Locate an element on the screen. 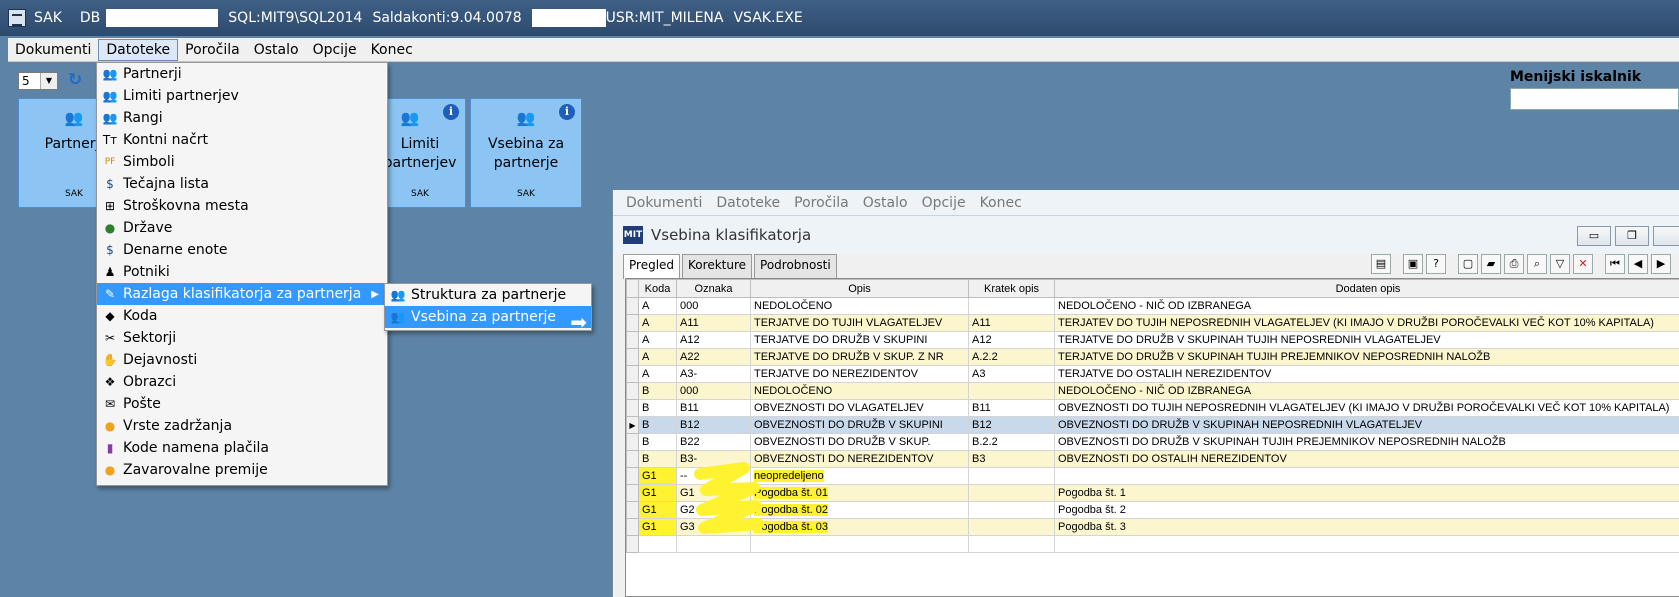 This screenshot has height=597, width=1679. table-row: G1 G3 Pogodba št. 03 Pogodba št. 3 is located at coordinates (1152, 527).